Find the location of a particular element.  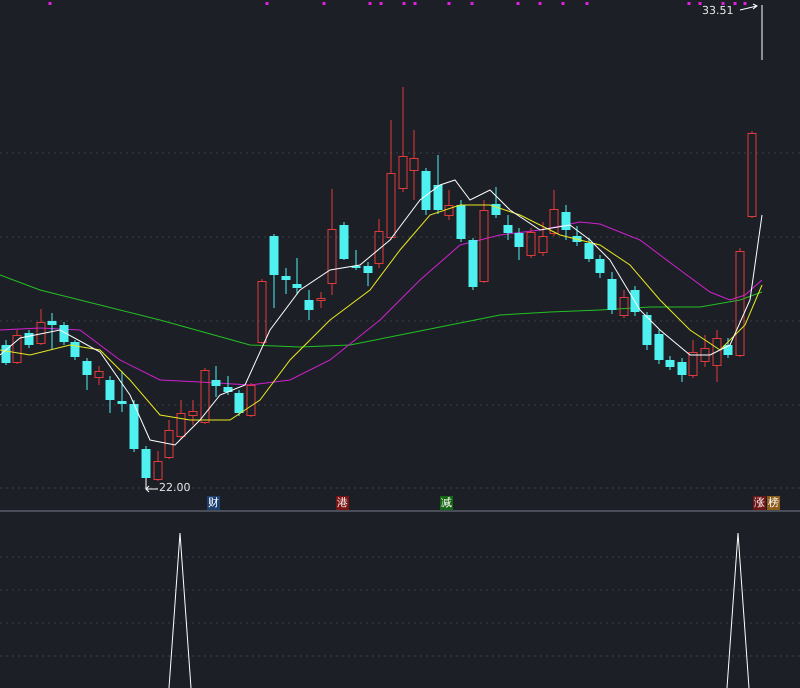

event-tag: 港 is located at coordinates (342, 503).